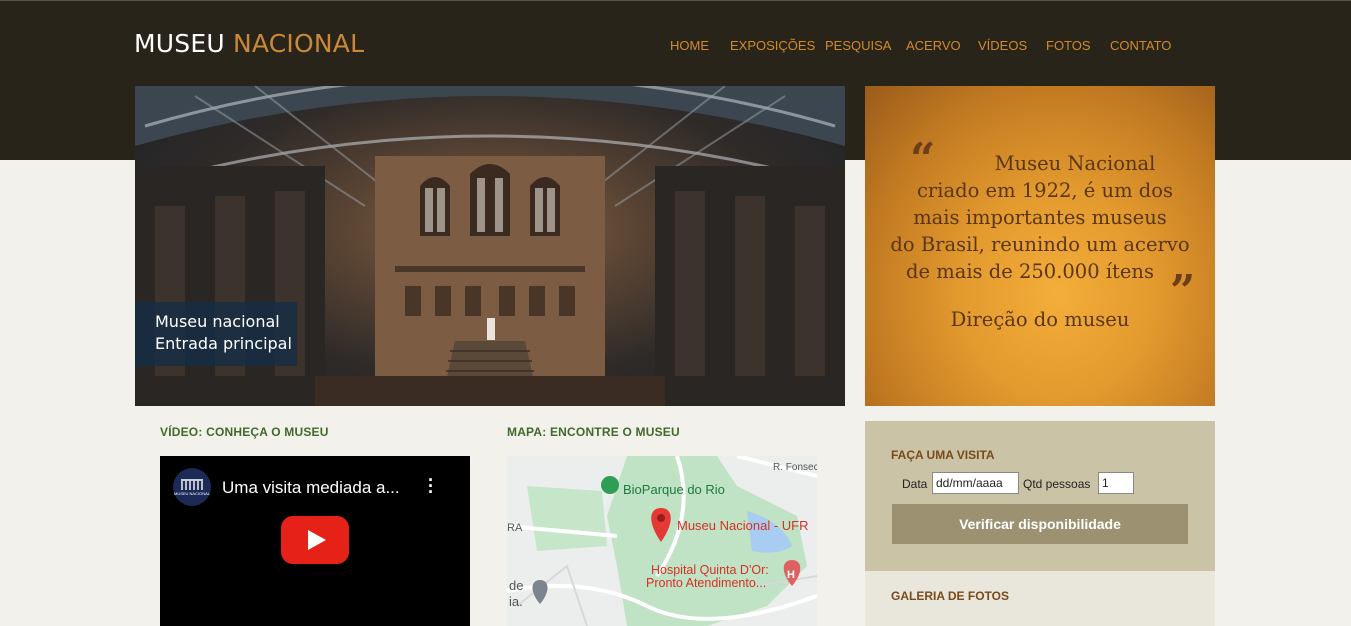 The height and width of the screenshot is (626, 1351). What do you see at coordinates (516, 601) in the screenshot?
I see `map-label-edge-bottom2: ia.` at bounding box center [516, 601].